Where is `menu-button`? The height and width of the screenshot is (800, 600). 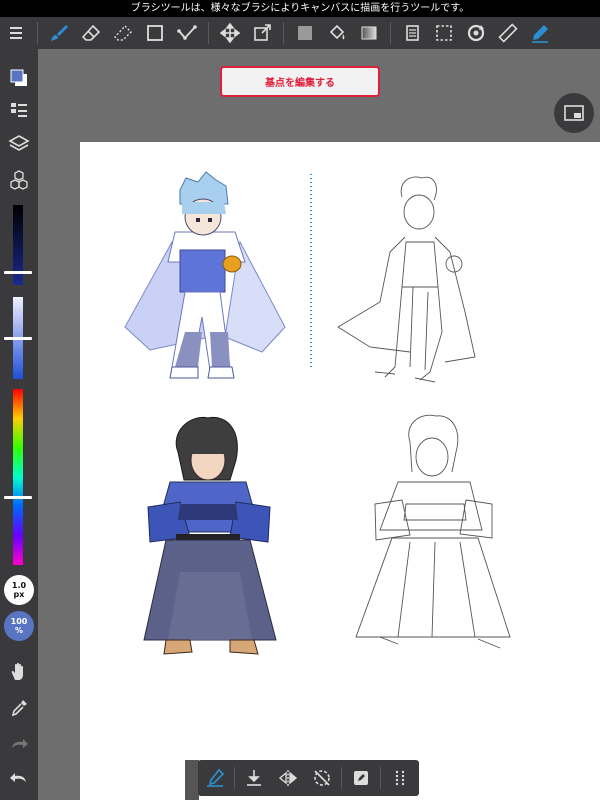
menu-button is located at coordinates (16, 33).